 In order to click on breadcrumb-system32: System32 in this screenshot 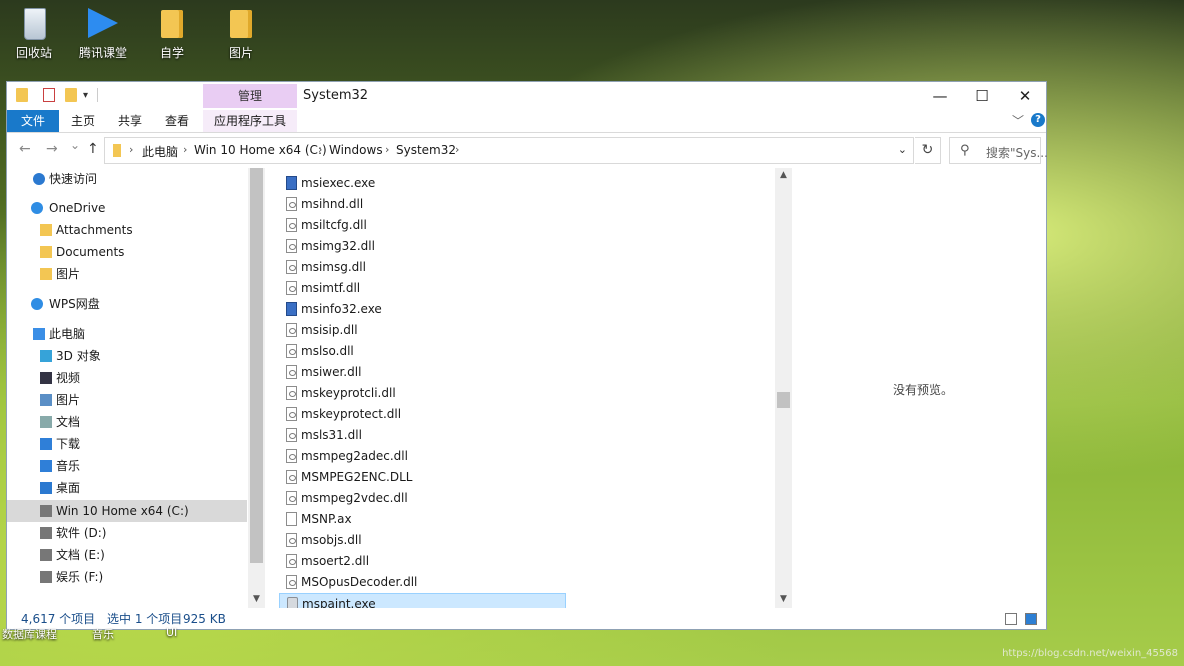, I will do `click(426, 150)`.